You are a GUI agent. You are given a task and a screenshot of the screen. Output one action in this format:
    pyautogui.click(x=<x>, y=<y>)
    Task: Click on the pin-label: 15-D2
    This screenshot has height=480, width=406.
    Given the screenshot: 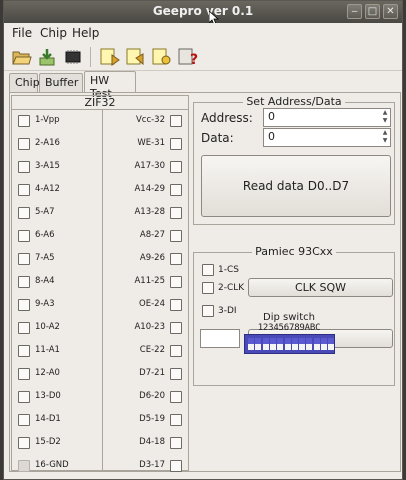 What is the action you would take?
    pyautogui.click(x=48, y=442)
    